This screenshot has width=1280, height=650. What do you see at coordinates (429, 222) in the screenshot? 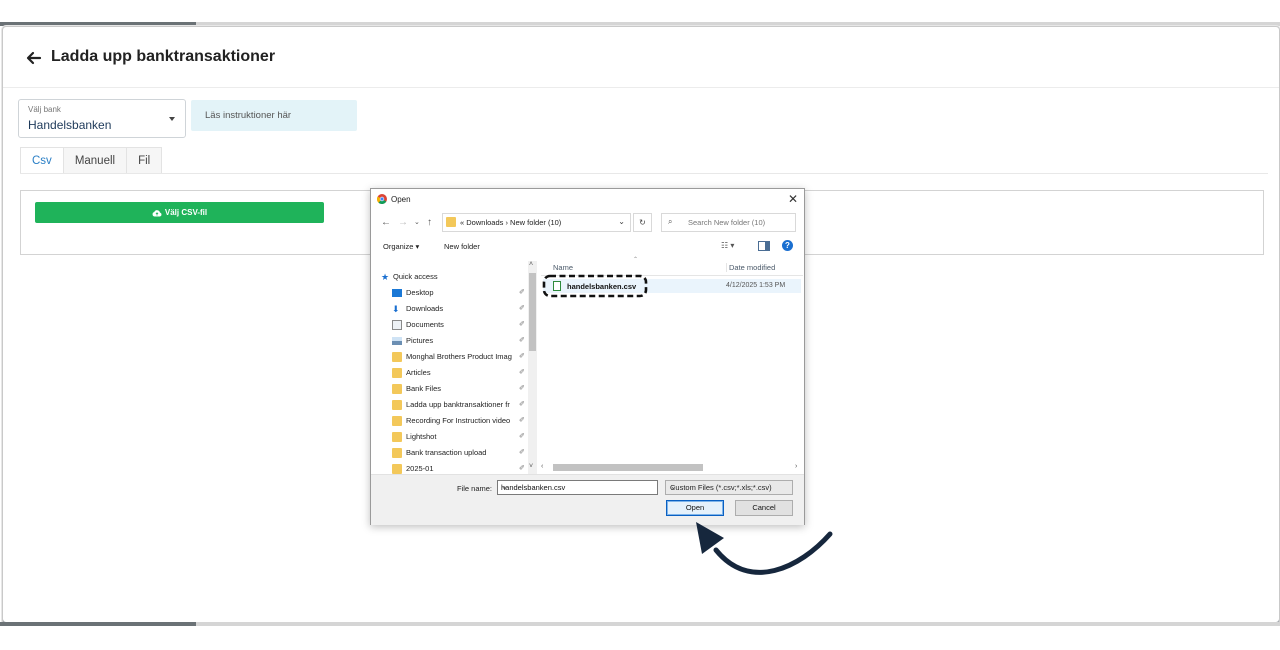
I see `up-folder-icon: ↑` at bounding box center [429, 222].